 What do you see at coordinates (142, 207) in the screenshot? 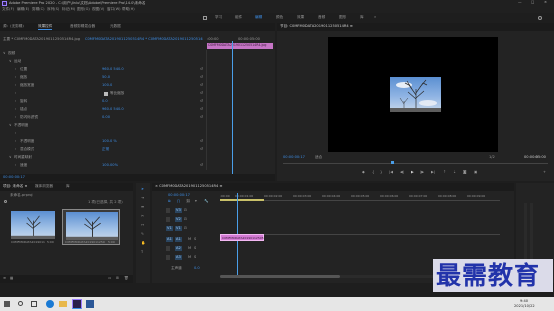
I see `ripple-edit-tool-icon: ⇹` at bounding box center [142, 207].